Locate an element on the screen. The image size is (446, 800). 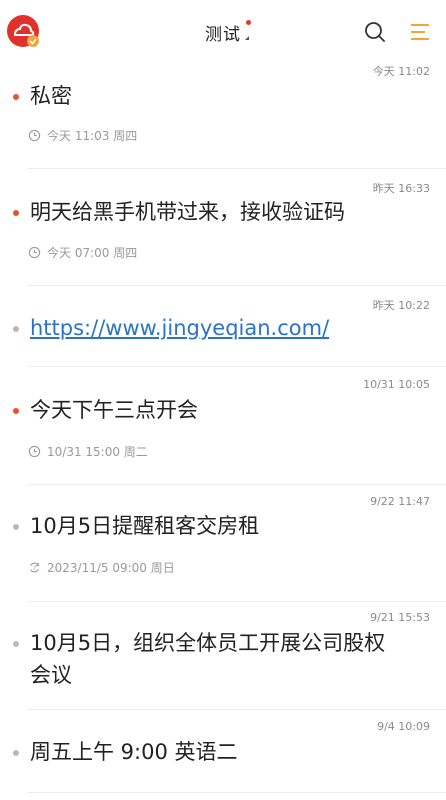
note-text-line: 会议 is located at coordinates (51, 675).